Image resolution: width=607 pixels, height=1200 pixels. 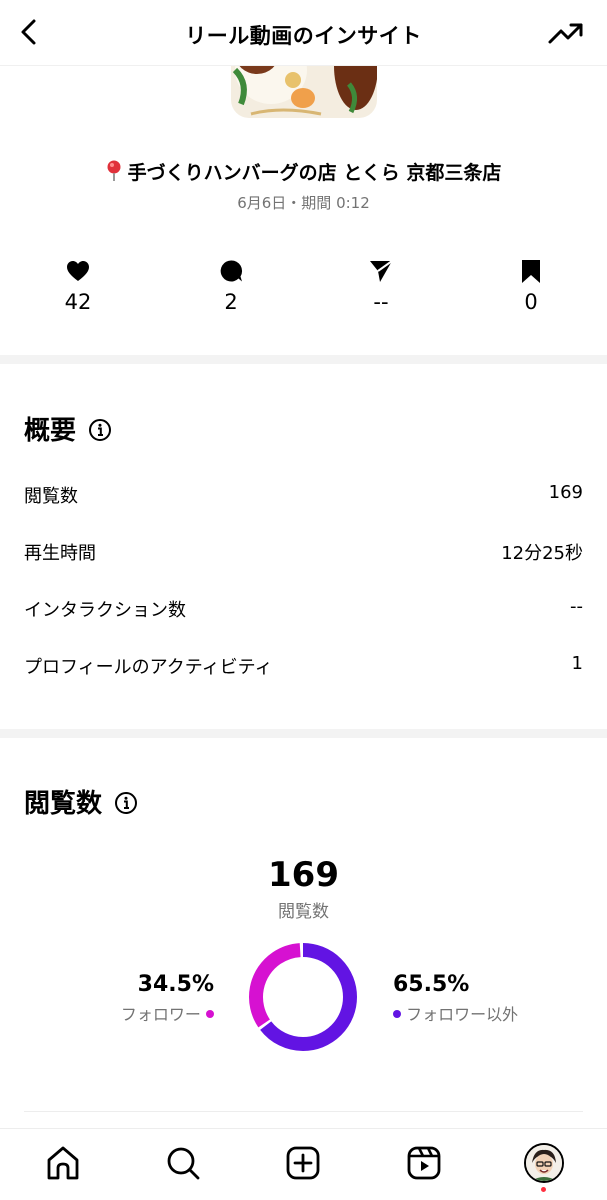 I want to click on followers-arc, so click(x=303, y=997).